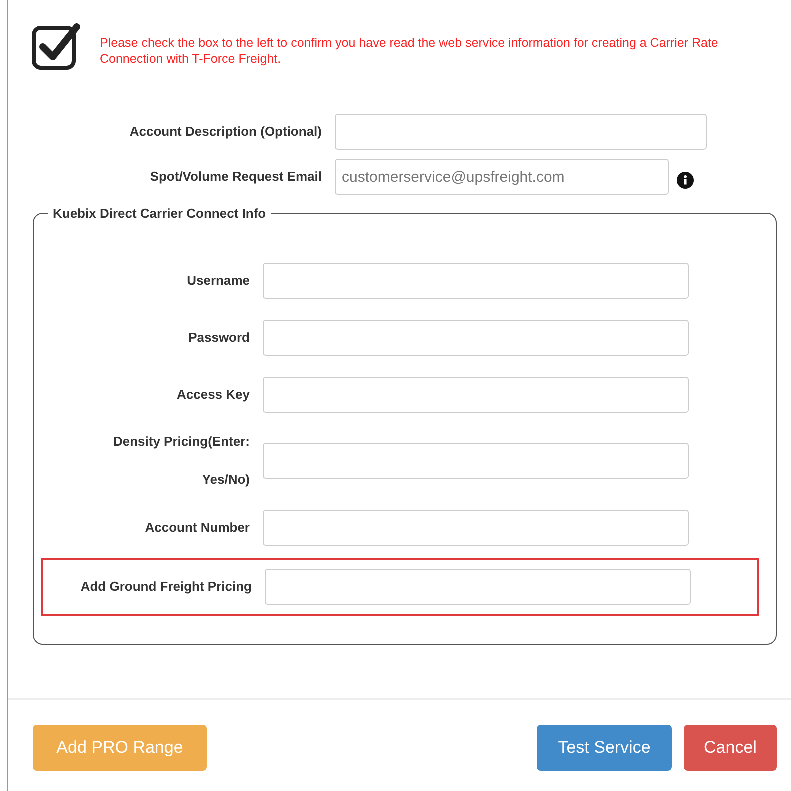 The image size is (791, 791). I want to click on action-button: Test Service, so click(604, 748).